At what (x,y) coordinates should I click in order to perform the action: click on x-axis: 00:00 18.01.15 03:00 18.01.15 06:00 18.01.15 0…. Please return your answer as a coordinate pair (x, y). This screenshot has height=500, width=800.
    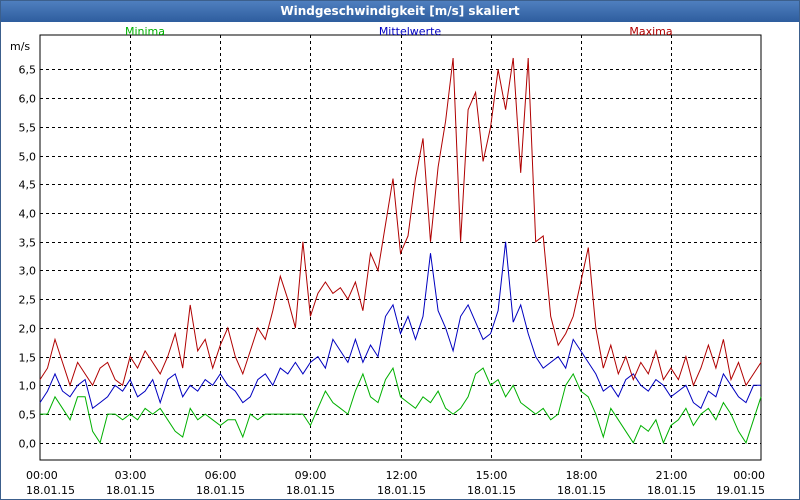
    Looking at the image, I should click on (395, 483).